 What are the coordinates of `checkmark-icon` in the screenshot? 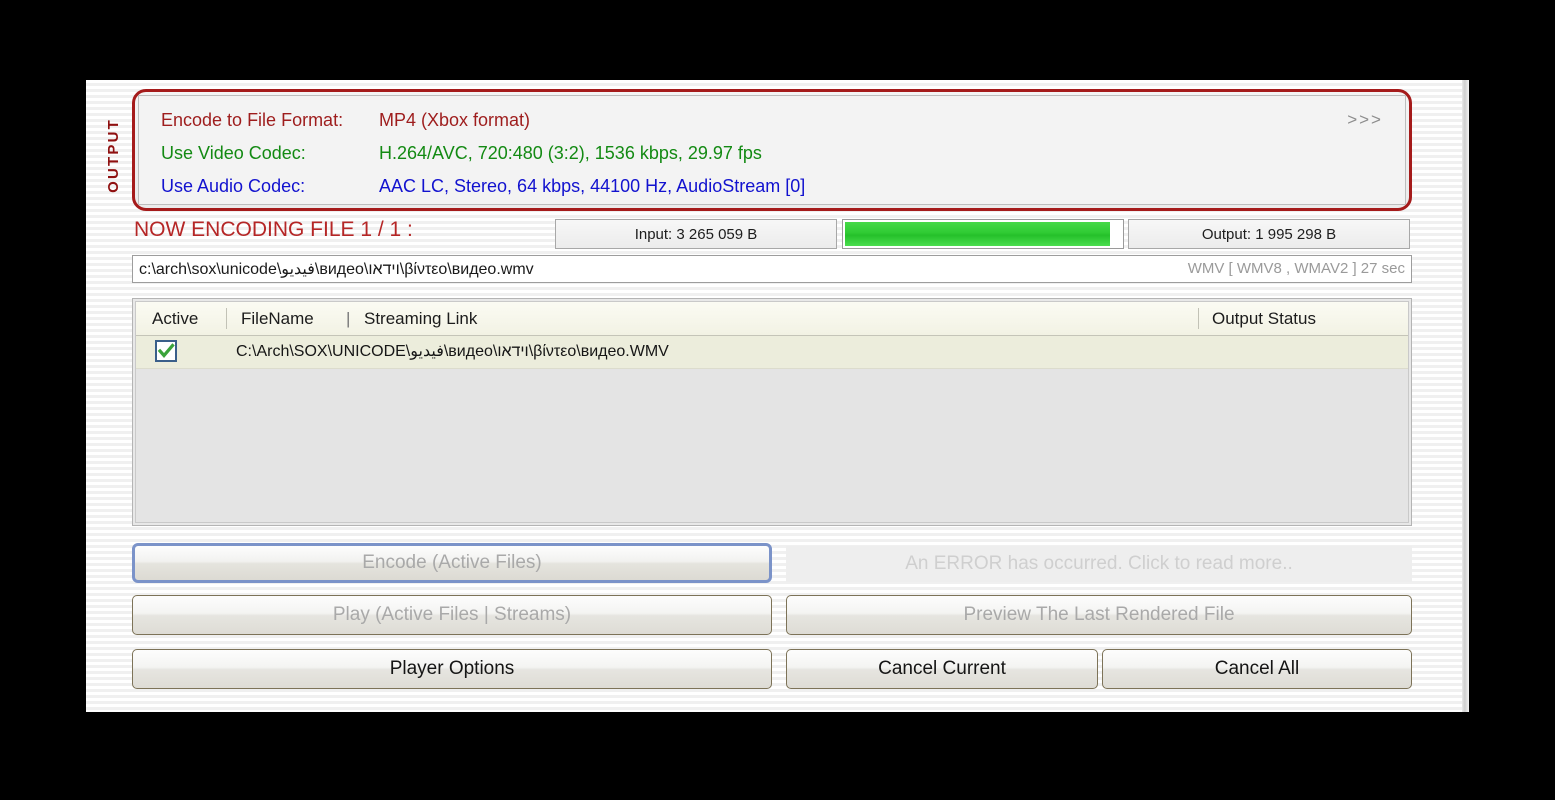 It's located at (166, 350).